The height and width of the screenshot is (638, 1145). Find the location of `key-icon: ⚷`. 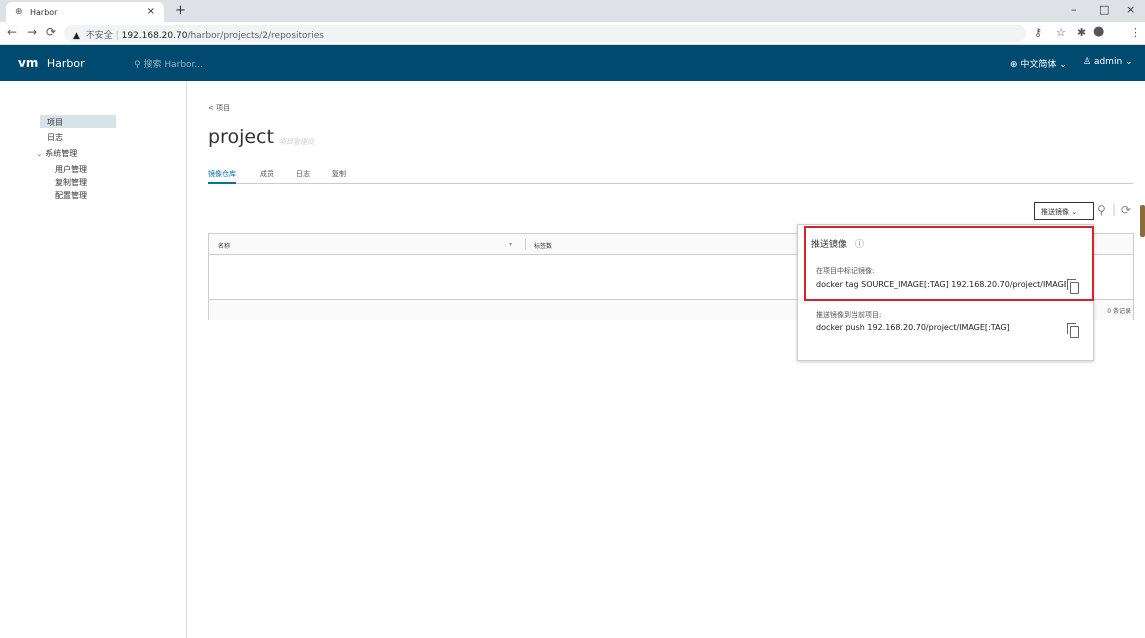

key-icon: ⚷ is located at coordinates (1038, 32).